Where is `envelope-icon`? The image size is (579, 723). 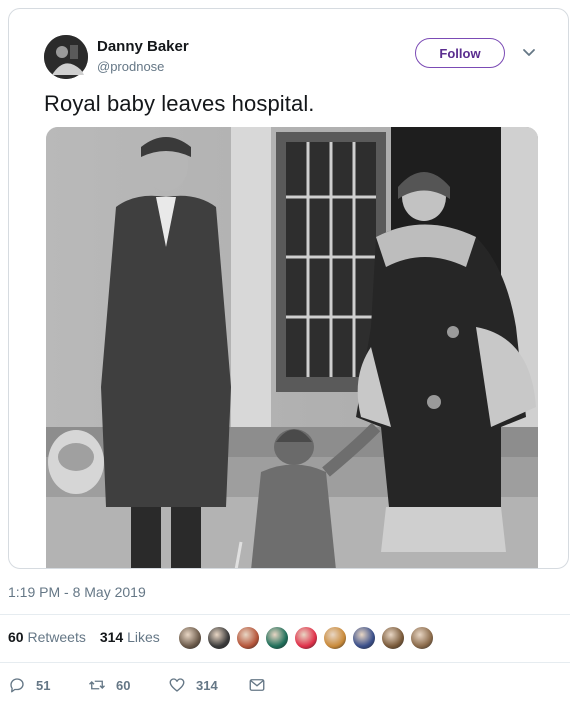 envelope-icon is located at coordinates (257, 685).